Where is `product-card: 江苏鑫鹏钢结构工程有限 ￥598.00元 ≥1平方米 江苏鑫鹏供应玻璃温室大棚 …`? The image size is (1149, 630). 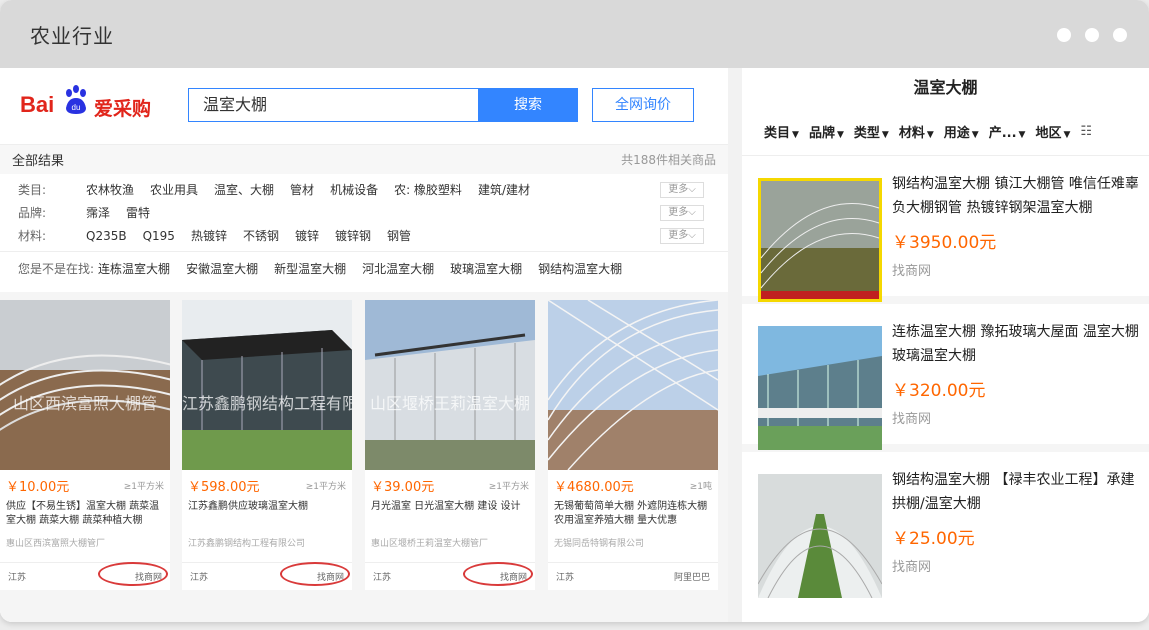 product-card: 江苏鑫鹏钢结构工程有限 ￥598.00元 ≥1平方米 江苏鑫鹏供应玻璃温室大棚 … is located at coordinates (267, 445).